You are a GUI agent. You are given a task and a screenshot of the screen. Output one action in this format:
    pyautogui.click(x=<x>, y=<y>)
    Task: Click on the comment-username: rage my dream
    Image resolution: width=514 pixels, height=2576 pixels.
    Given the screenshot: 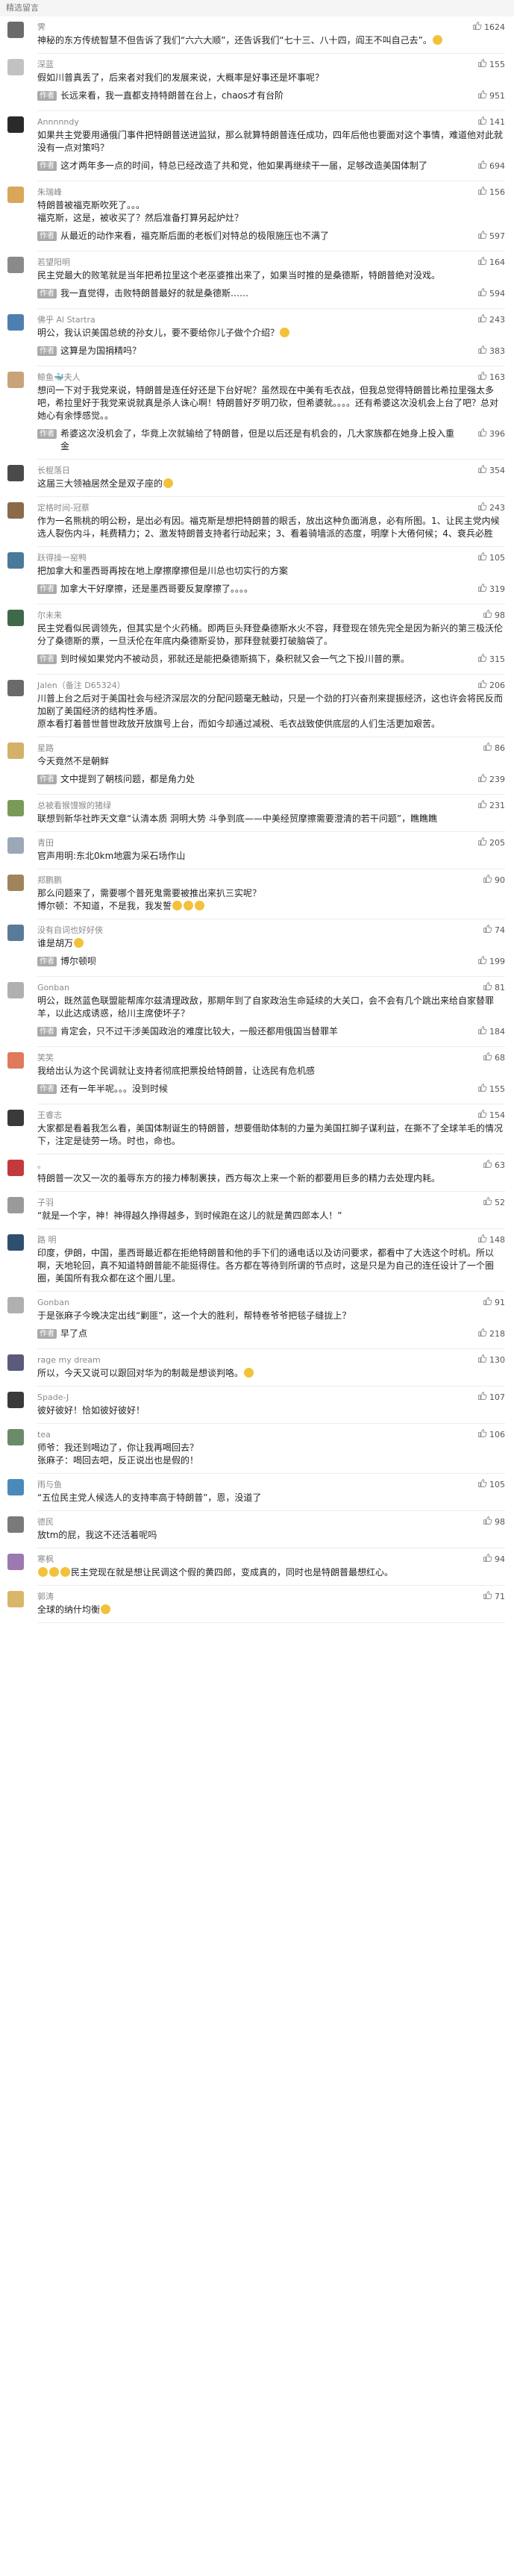 What is the action you would take?
    pyautogui.click(x=69, y=1360)
    